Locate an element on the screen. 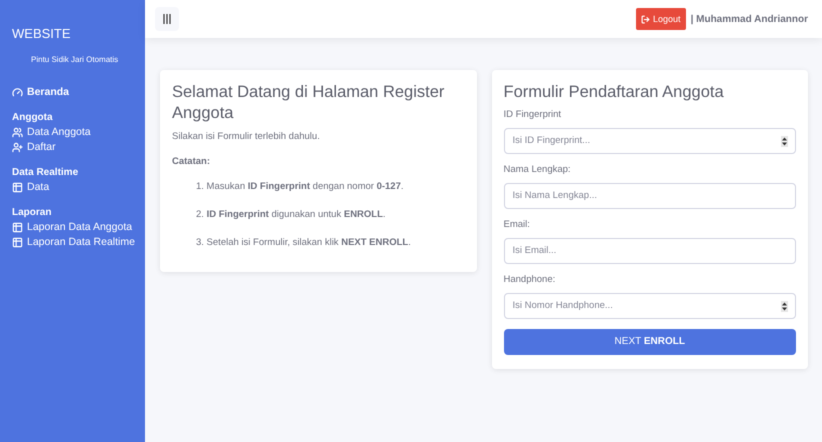  sidebar-heading: Laporan is located at coordinates (32, 212).